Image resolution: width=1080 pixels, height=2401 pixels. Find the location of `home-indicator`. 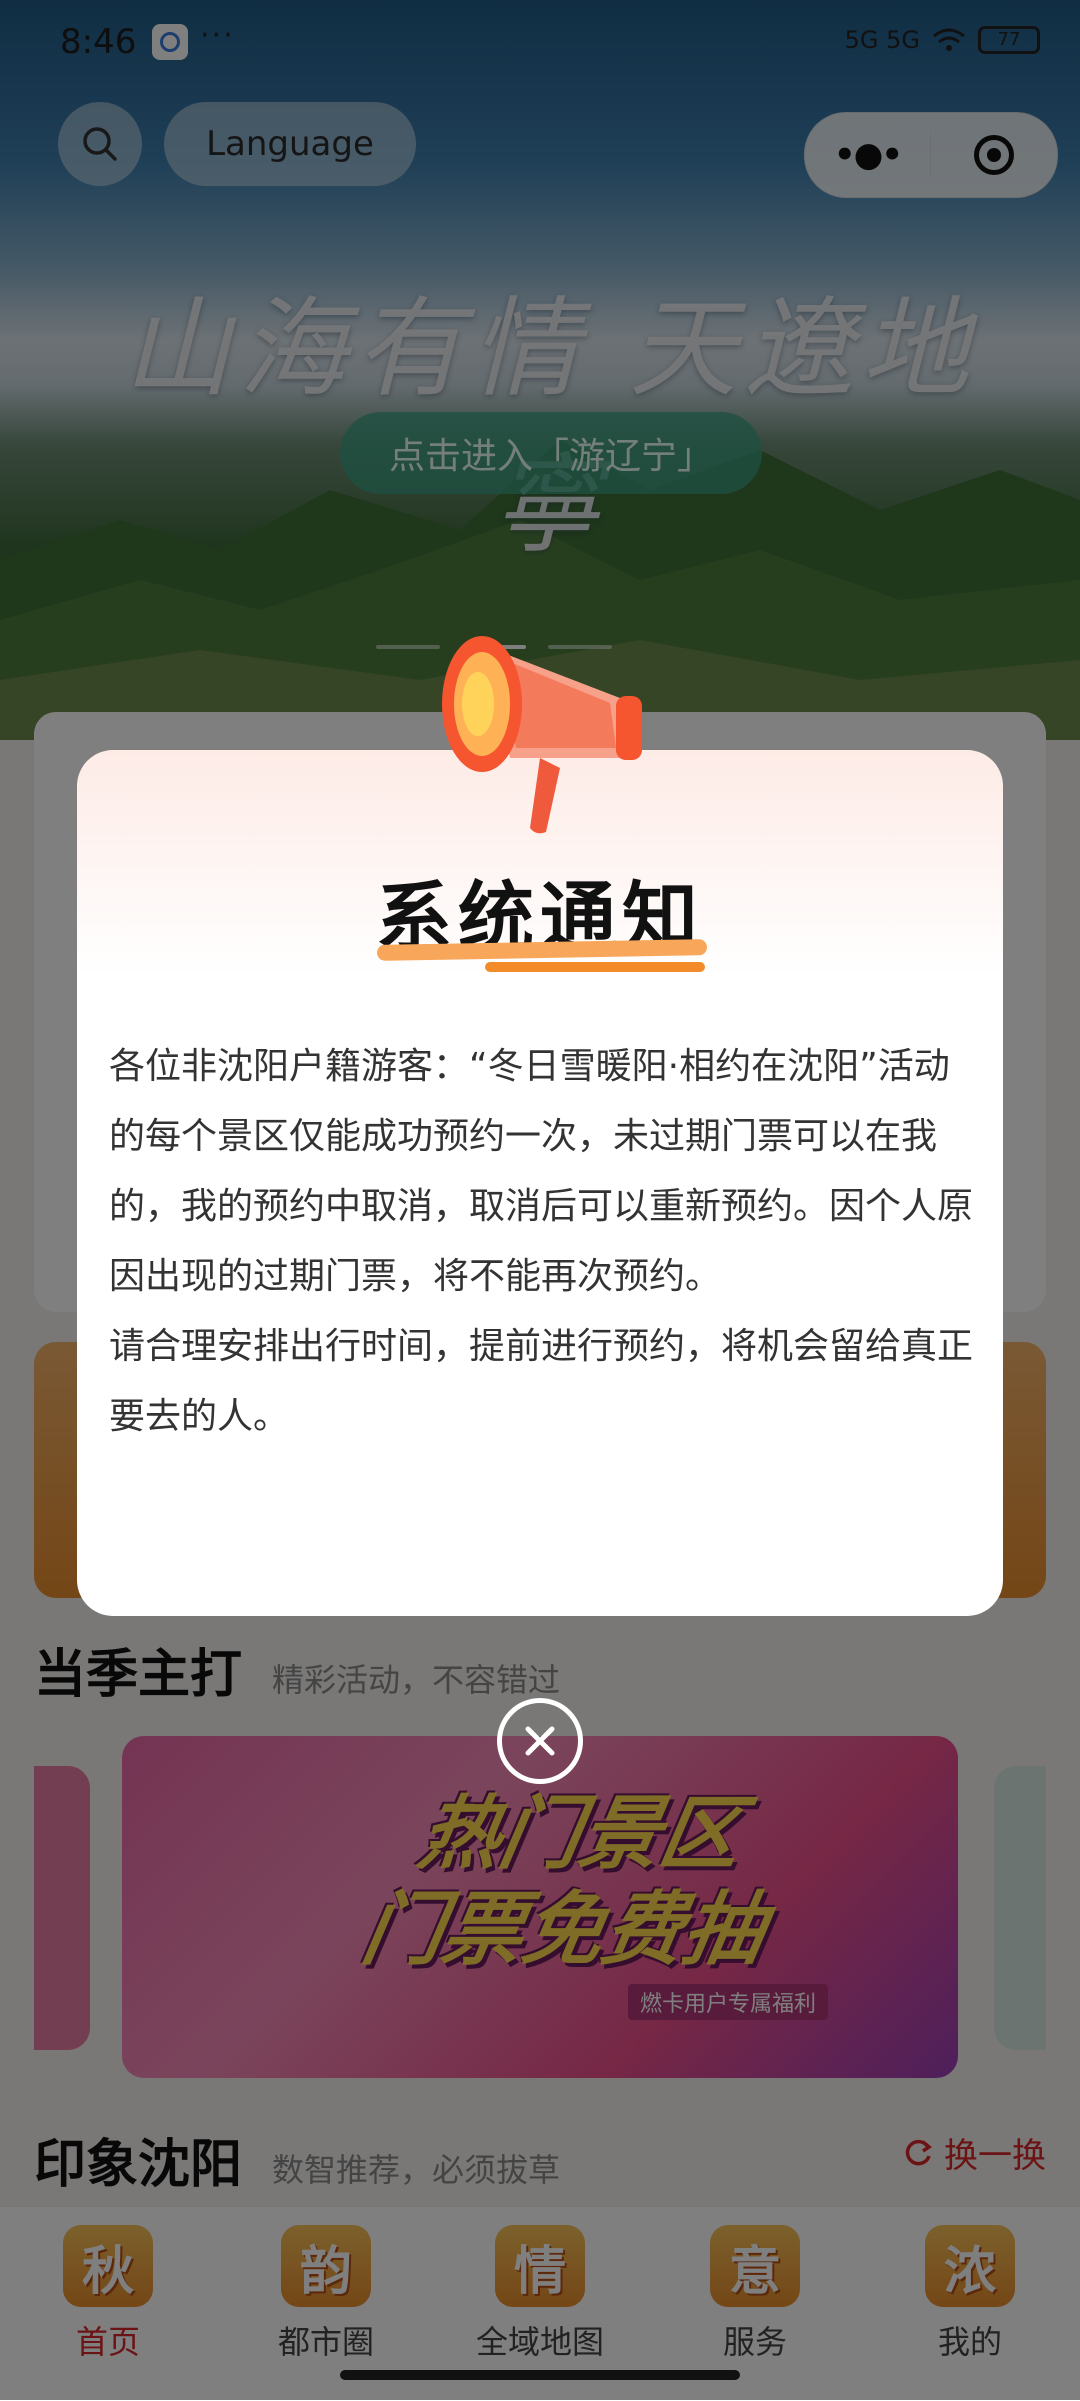

home-indicator is located at coordinates (540, 2375).